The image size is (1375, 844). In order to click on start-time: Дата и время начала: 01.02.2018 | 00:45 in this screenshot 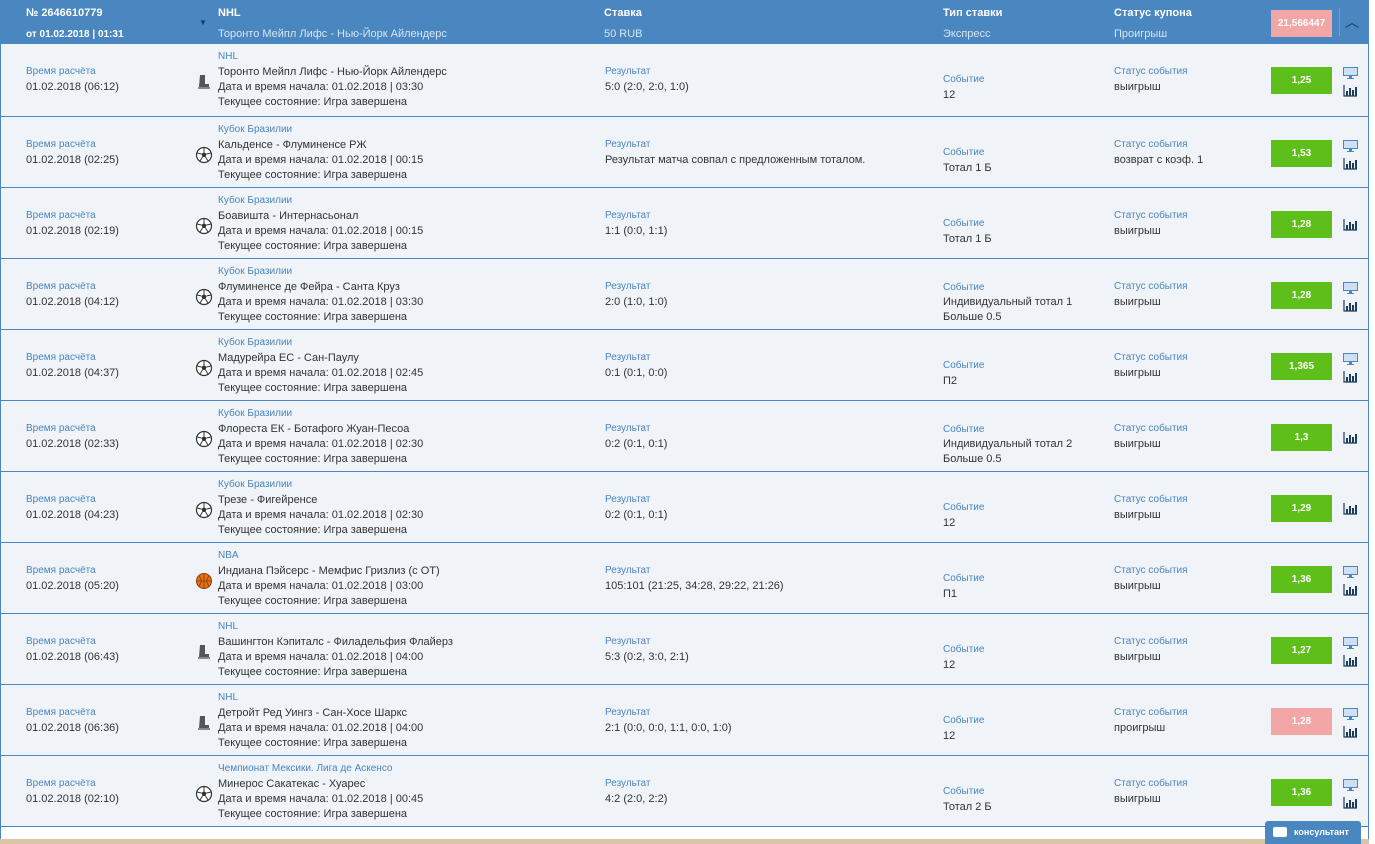, I will do `click(321, 799)`.